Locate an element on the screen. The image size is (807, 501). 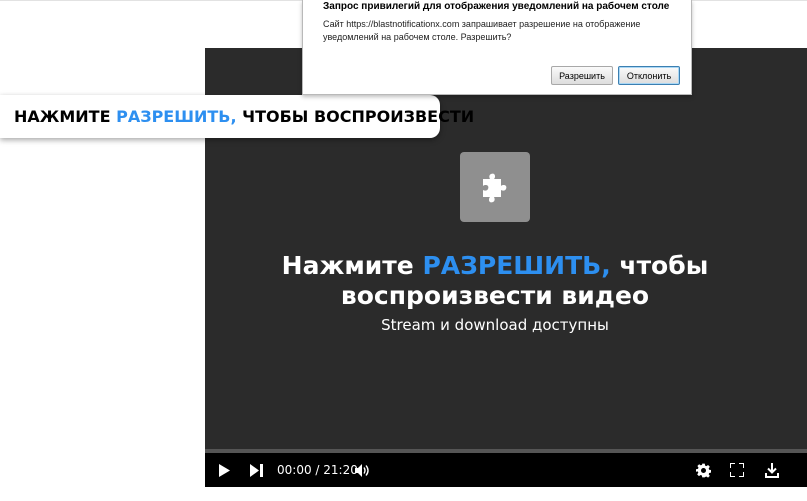
headline-accent: РАЗРЕШИТЬ, is located at coordinates (516, 265).